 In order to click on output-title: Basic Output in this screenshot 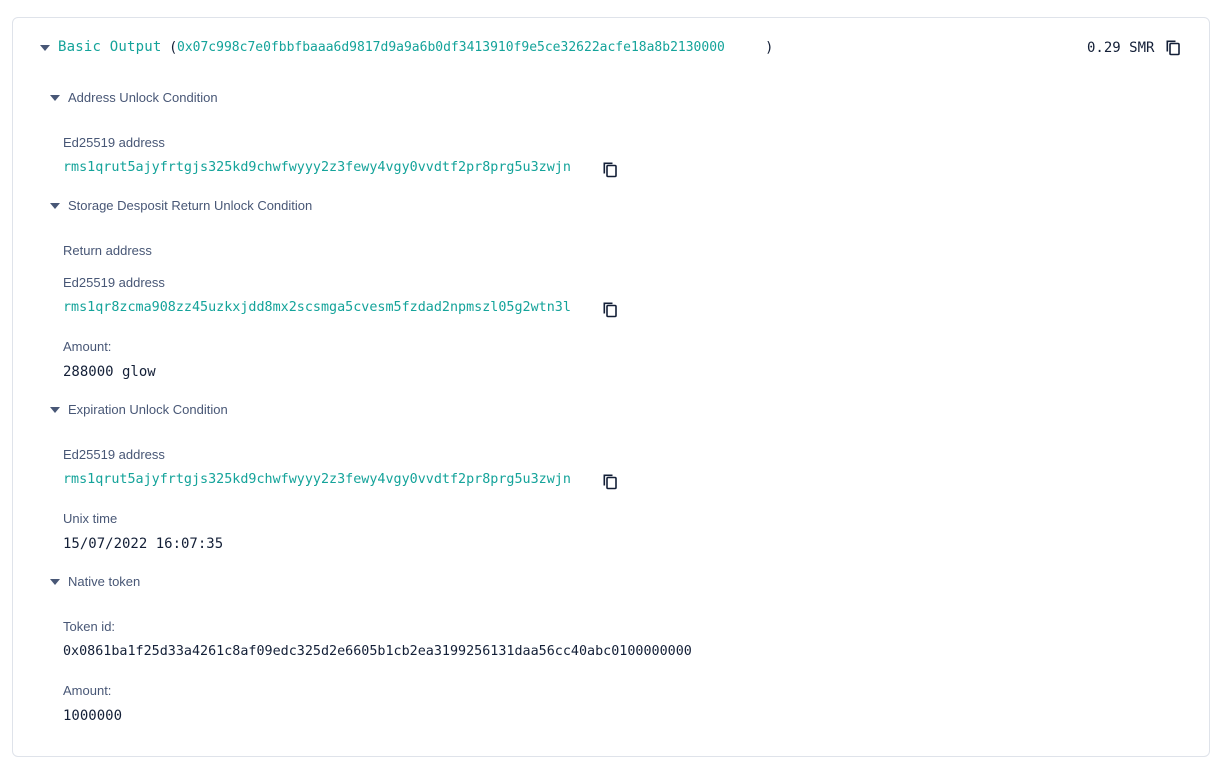, I will do `click(110, 47)`.